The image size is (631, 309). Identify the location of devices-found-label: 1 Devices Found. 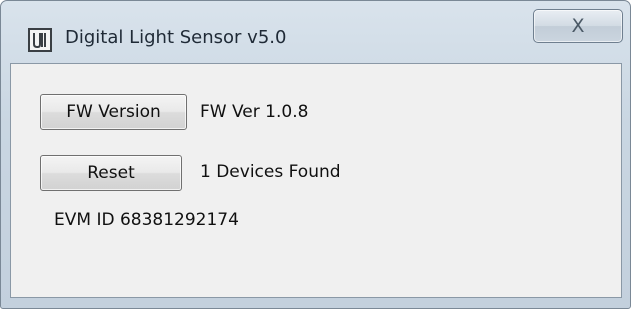
(270, 172).